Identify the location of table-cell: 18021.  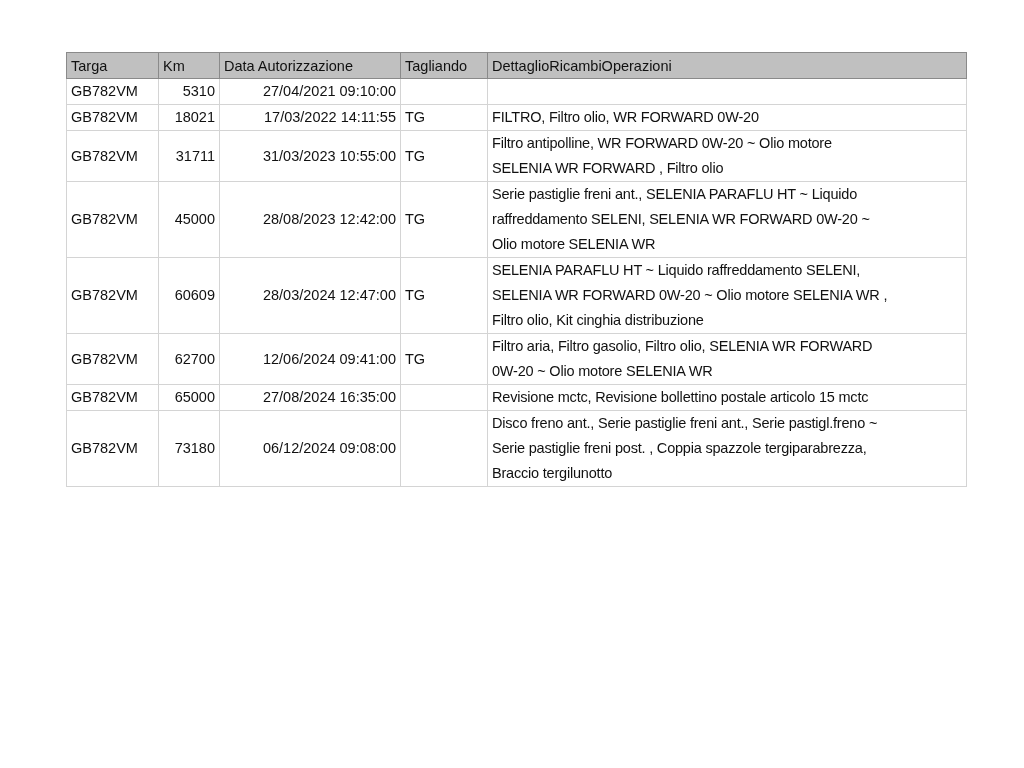
(189, 117).